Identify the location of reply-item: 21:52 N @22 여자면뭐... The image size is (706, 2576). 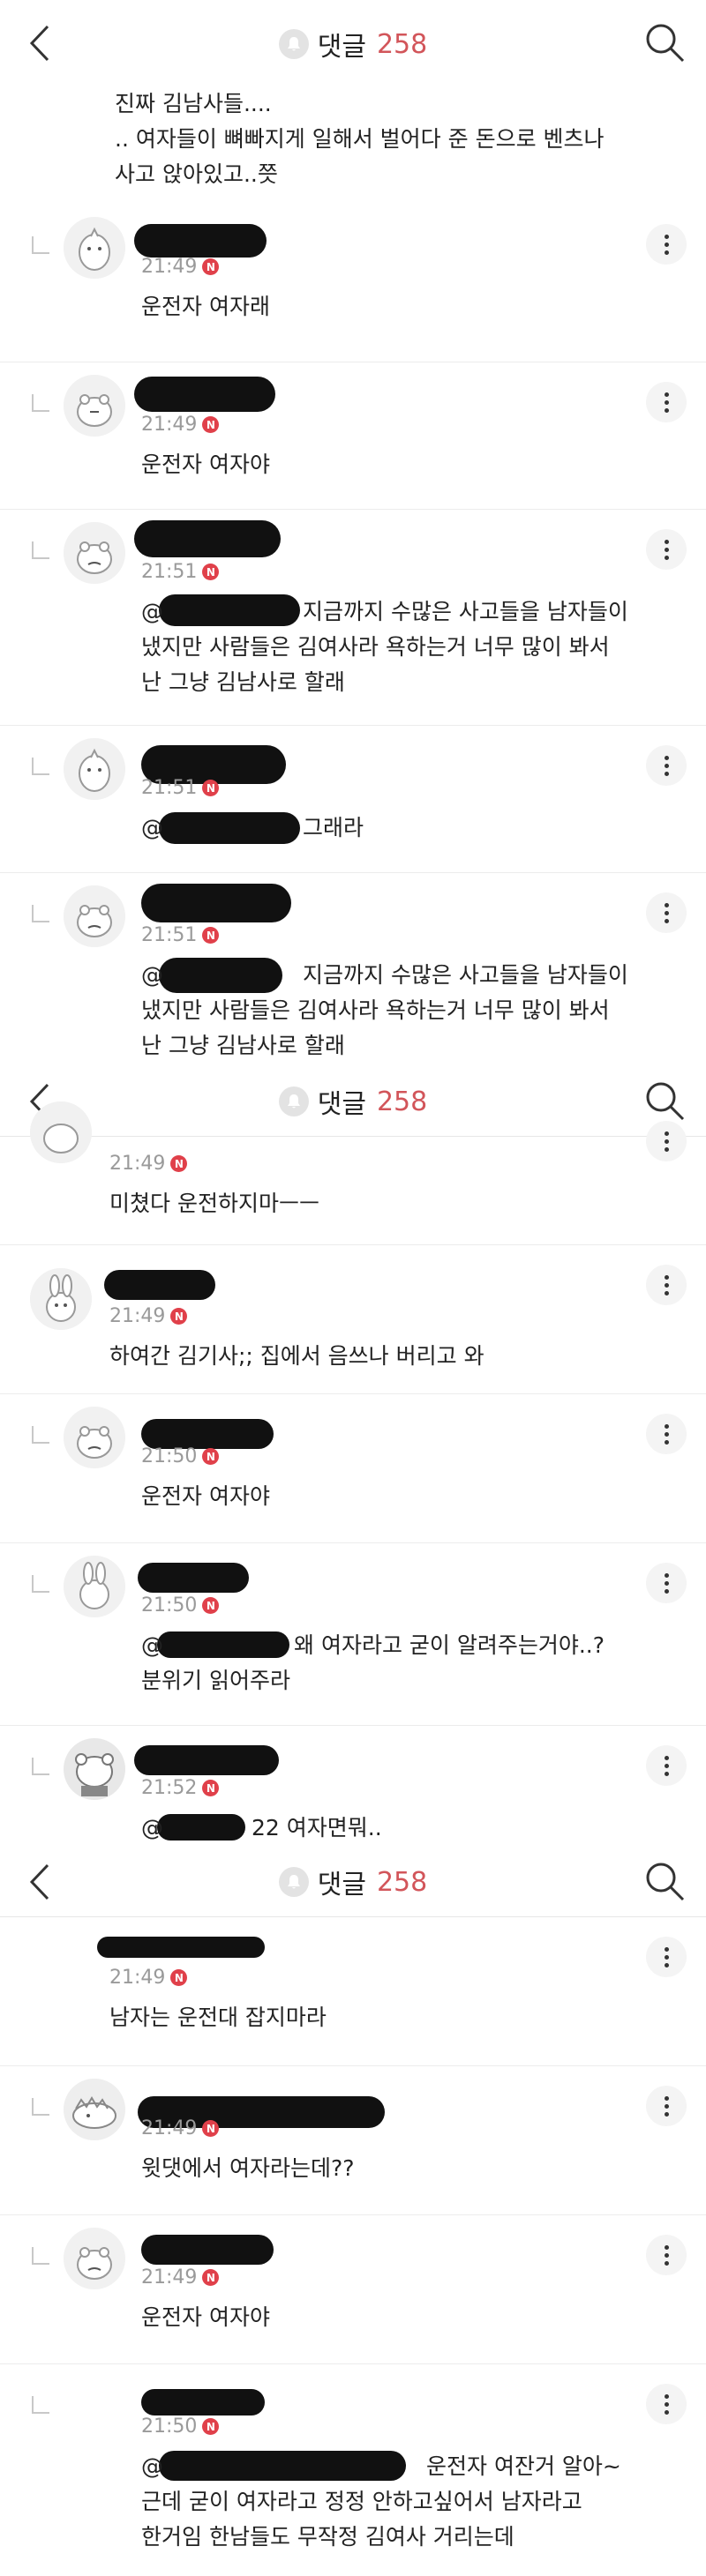
(353, 1787).